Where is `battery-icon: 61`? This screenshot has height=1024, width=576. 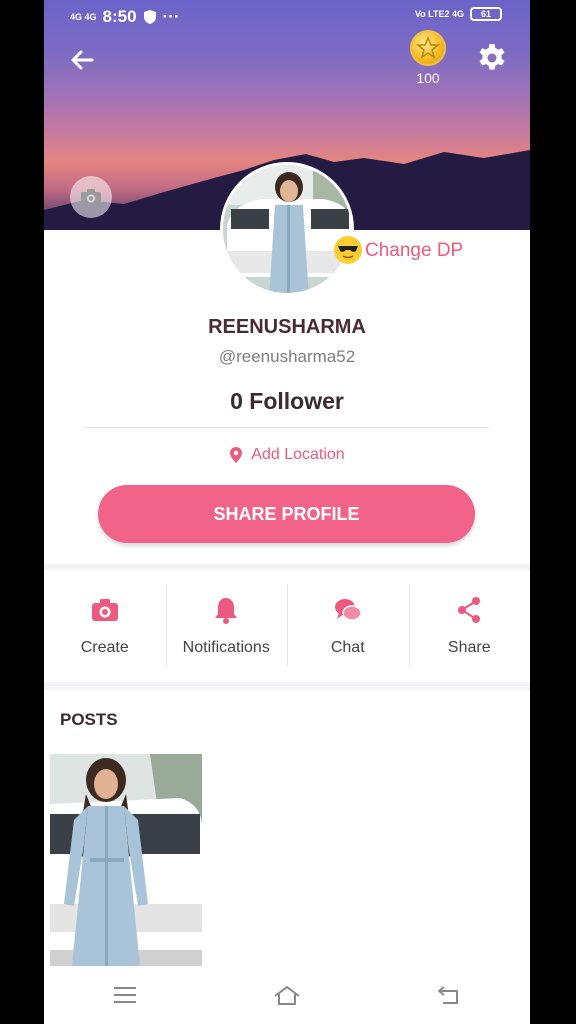
battery-icon: 61 is located at coordinates (486, 14).